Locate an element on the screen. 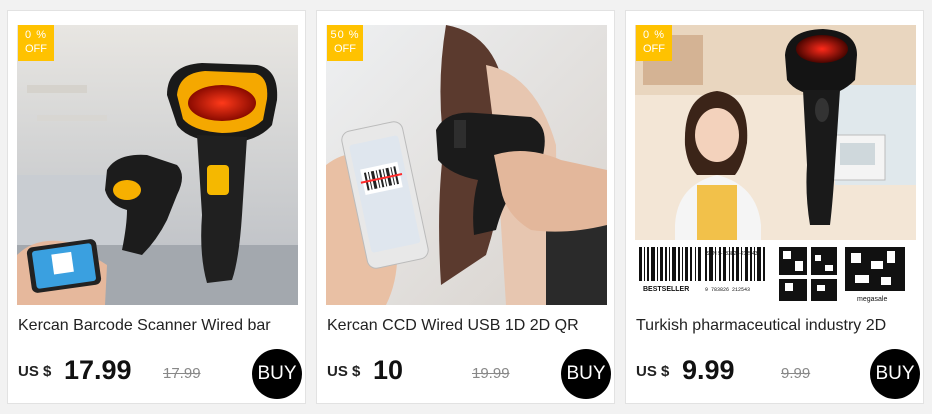 The height and width of the screenshot is (414, 932). current-price: 10 is located at coordinates (388, 370).